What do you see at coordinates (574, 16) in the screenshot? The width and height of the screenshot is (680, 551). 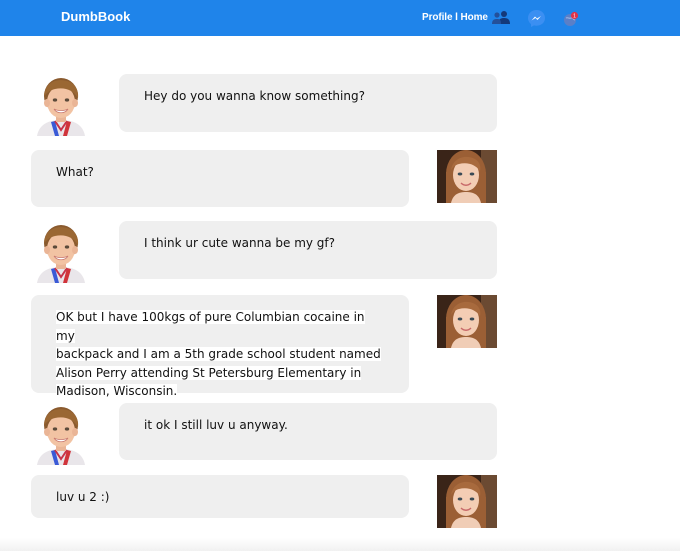 I see `notification-badge: 1` at bounding box center [574, 16].